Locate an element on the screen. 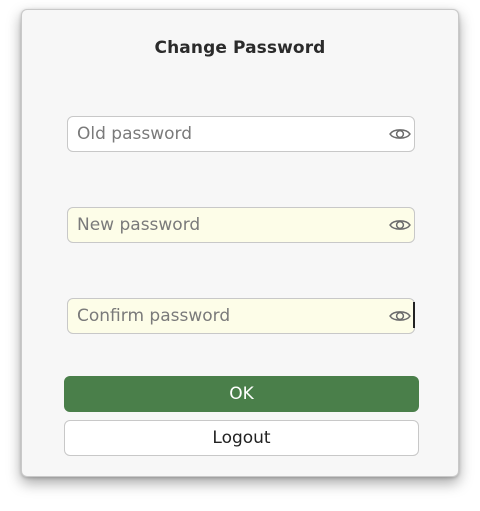 Image resolution: width=480 pixels, height=511 pixels. old-password-input is located at coordinates (223, 134).